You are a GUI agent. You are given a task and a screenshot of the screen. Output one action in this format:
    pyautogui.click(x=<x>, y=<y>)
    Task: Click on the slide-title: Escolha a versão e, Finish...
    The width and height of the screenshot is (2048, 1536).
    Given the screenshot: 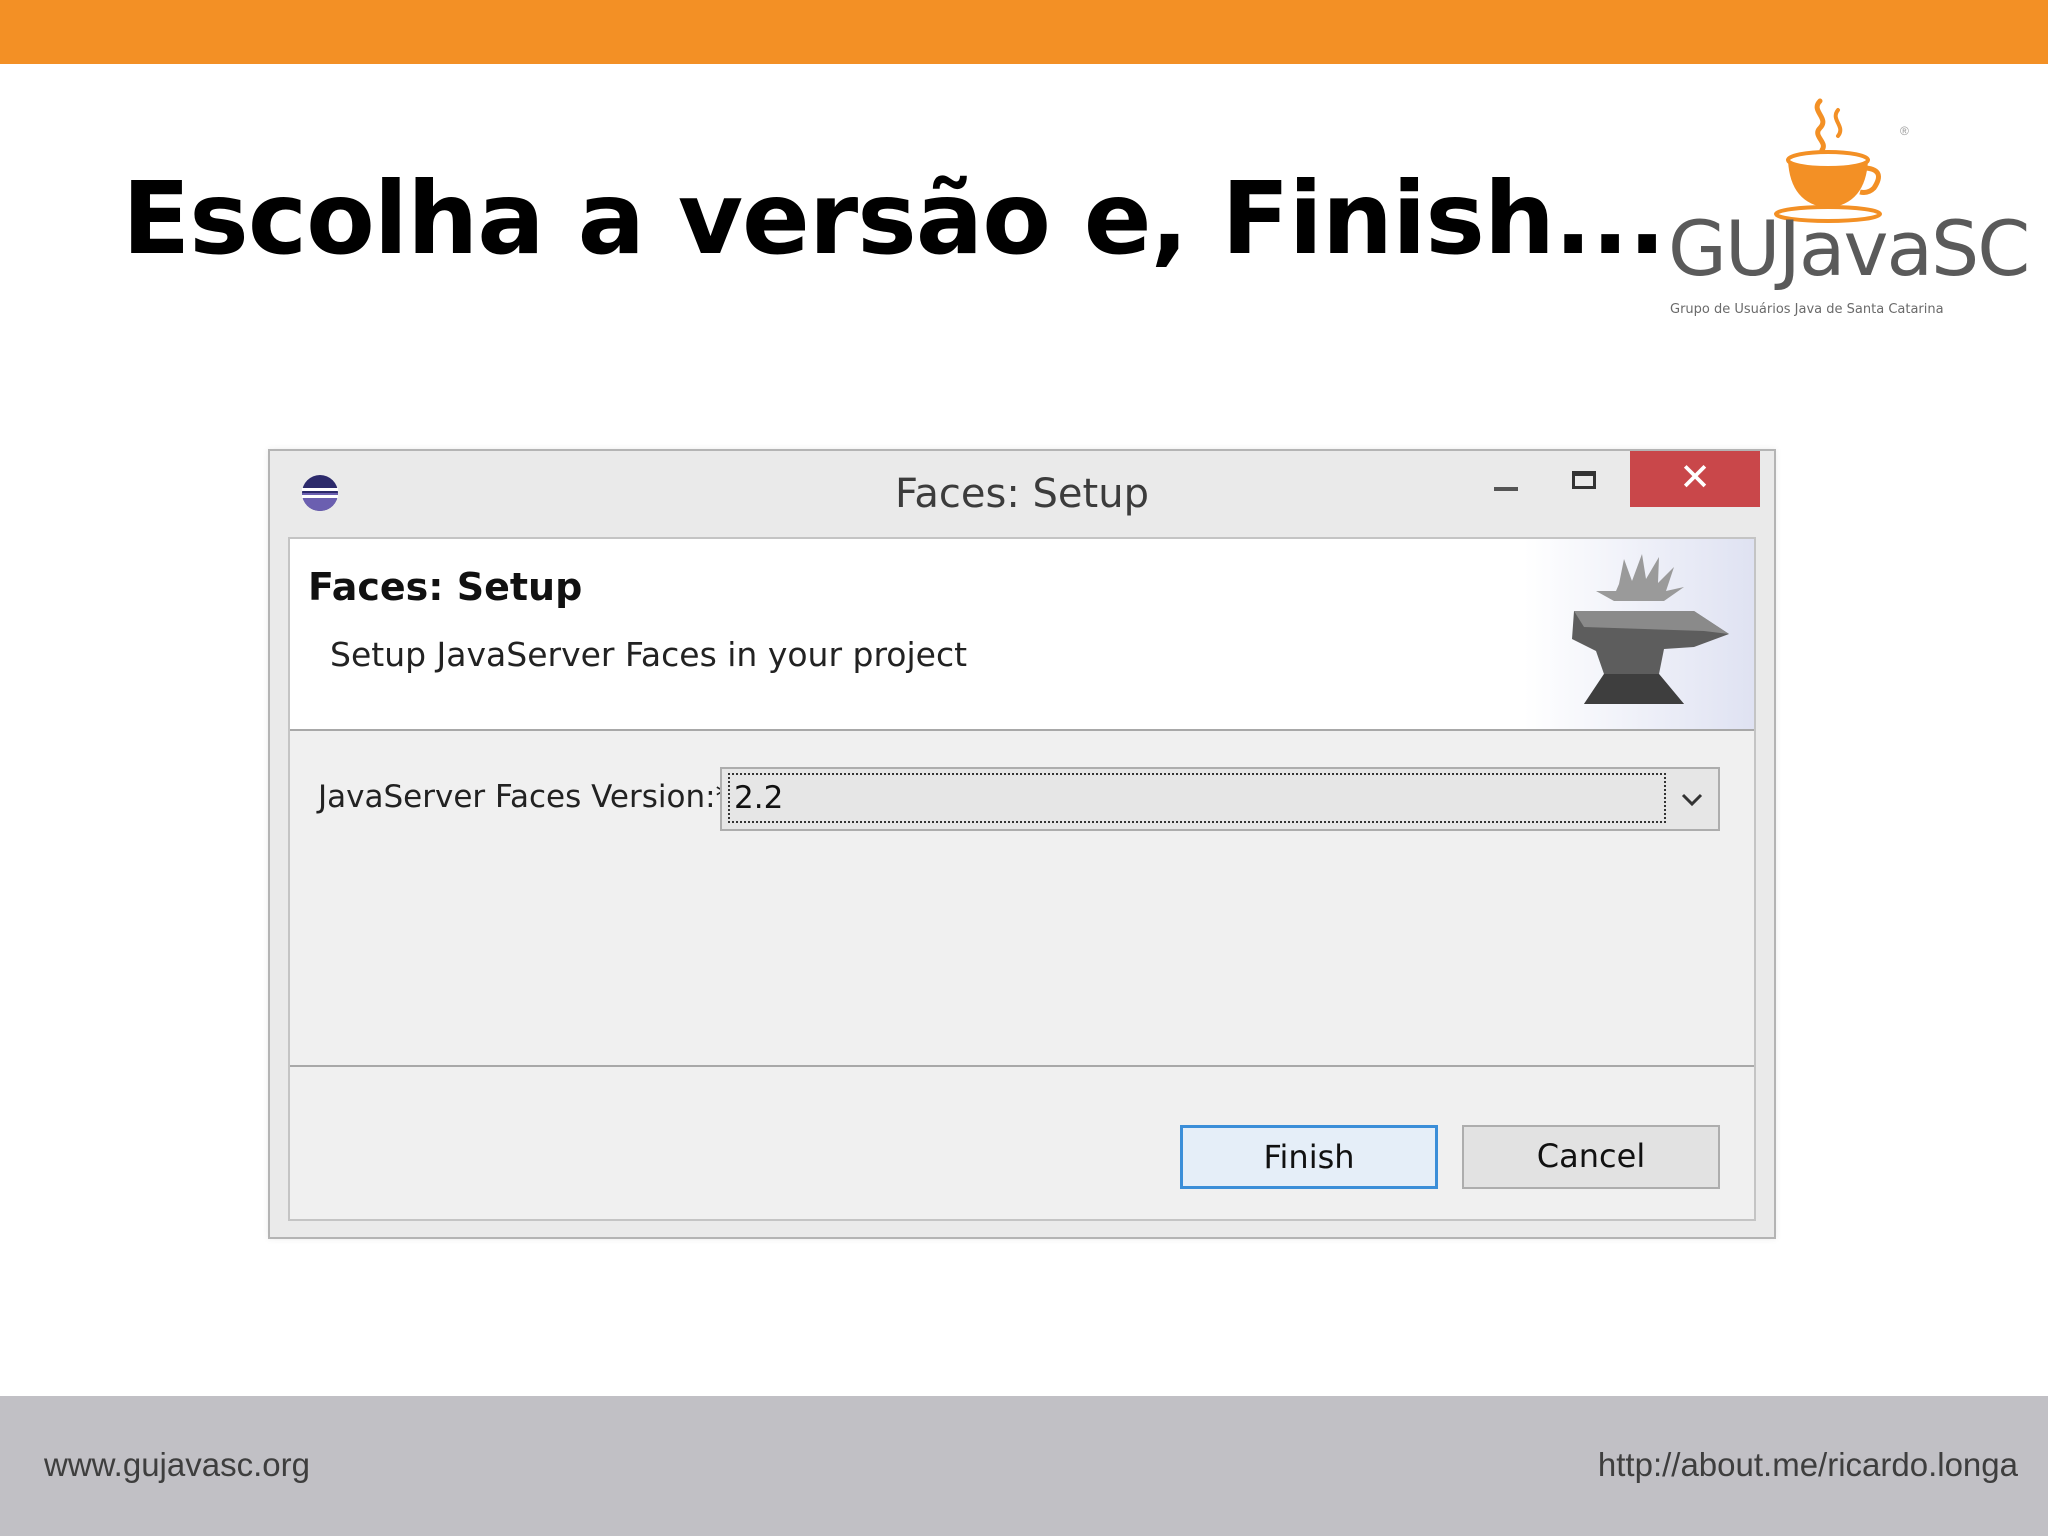 What is the action you would take?
    pyautogui.click(x=894, y=218)
    